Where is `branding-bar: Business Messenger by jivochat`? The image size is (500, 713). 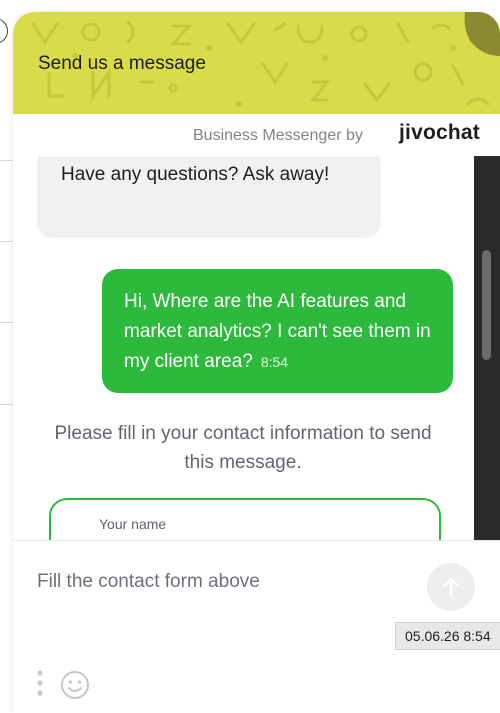 branding-bar: Business Messenger by jivochat is located at coordinates (256, 135).